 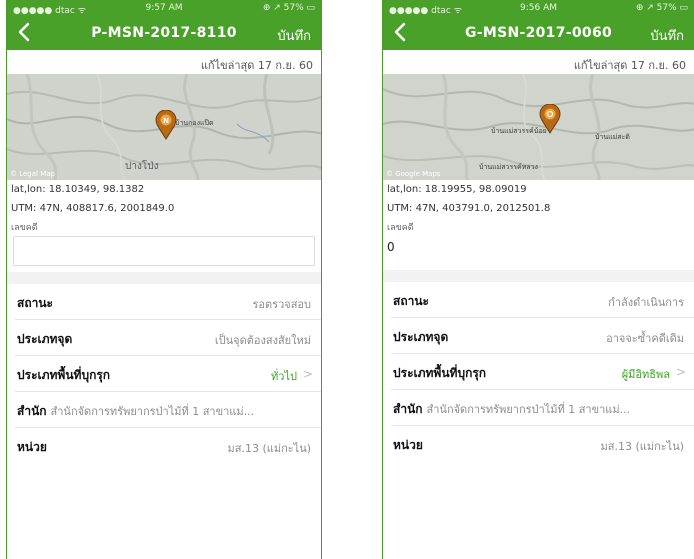 I want to click on area-type-row: ประเภทพื้นที่บุกรุก ทั่วไป >, so click(x=168, y=374).